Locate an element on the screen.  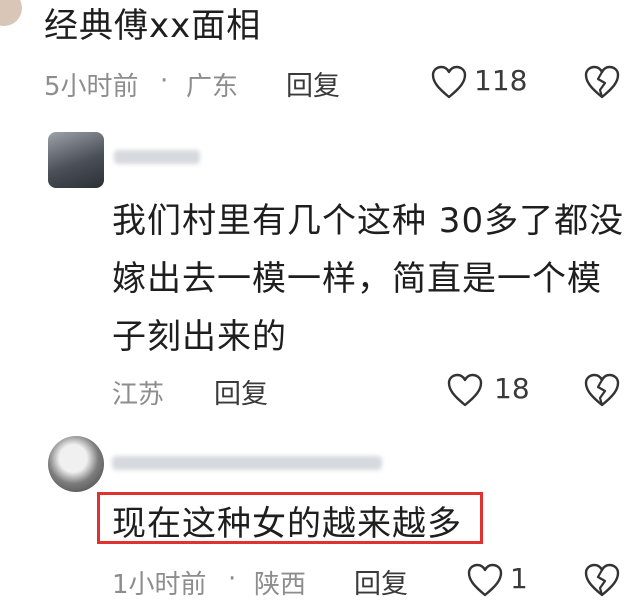
like-count: 18 is located at coordinates (512, 388).